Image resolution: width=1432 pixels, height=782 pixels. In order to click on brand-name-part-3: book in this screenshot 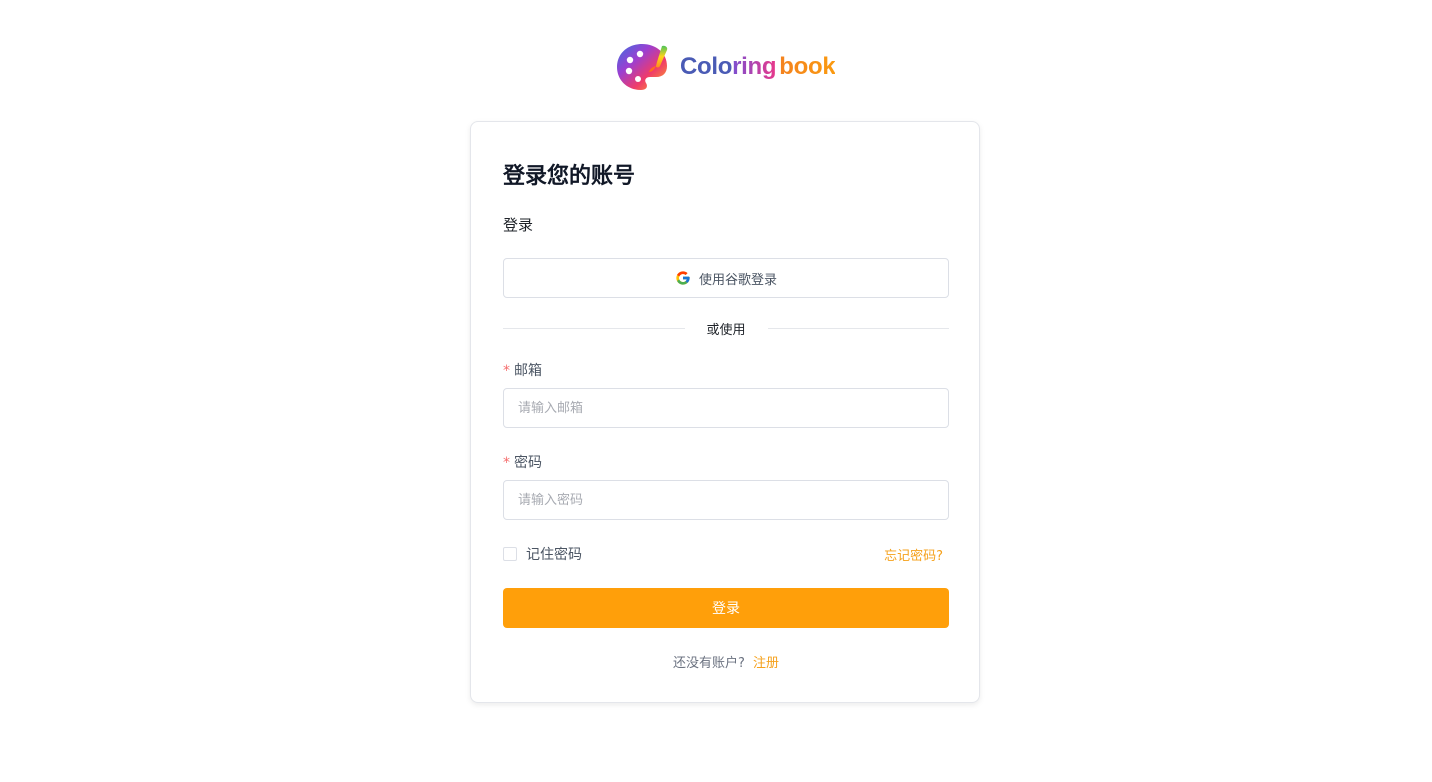, I will do `click(807, 66)`.